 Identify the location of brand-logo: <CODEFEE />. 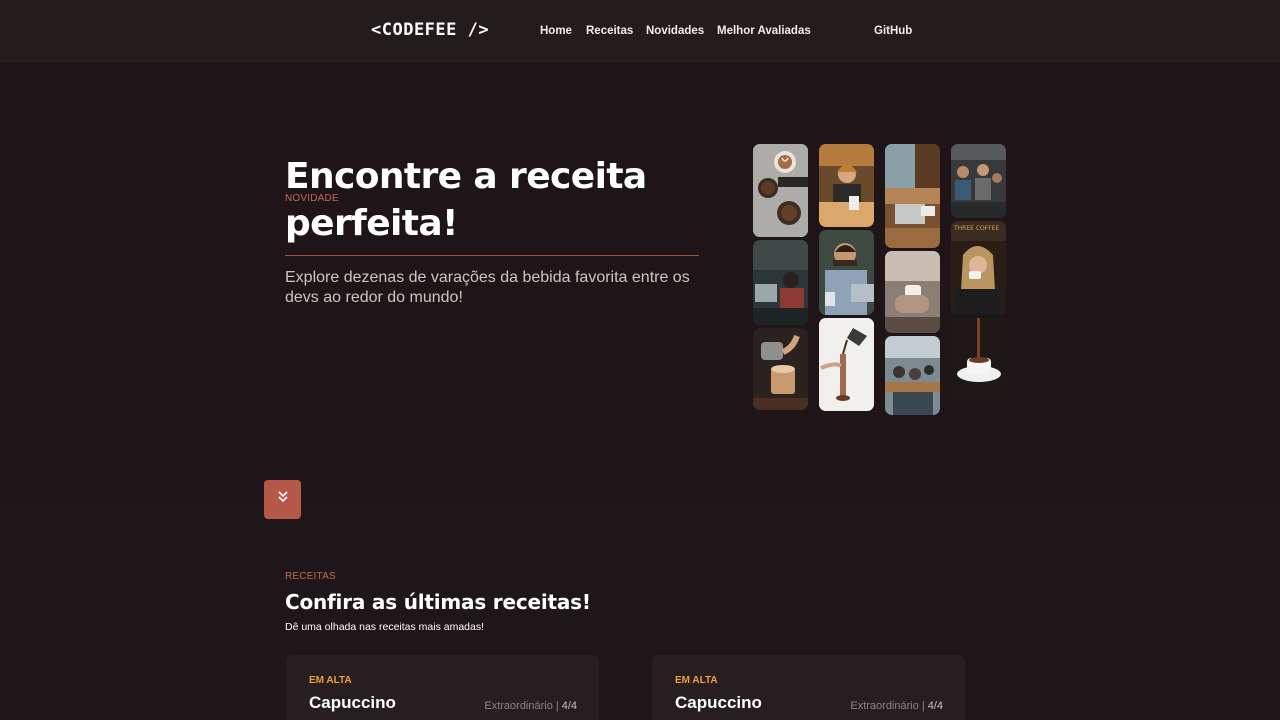
(430, 30).